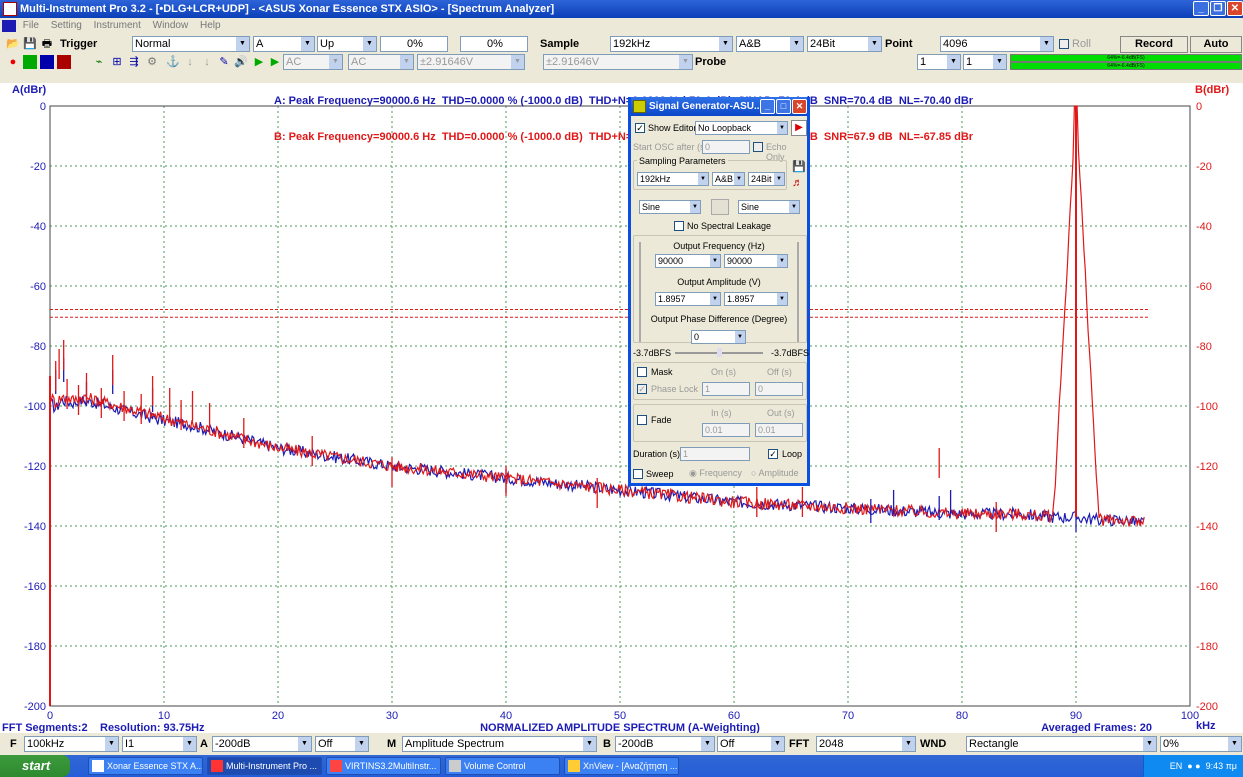 This screenshot has height=777, width=1243. What do you see at coordinates (728, 179) in the screenshot?
I see `gen-channels-select: A&B ▼` at bounding box center [728, 179].